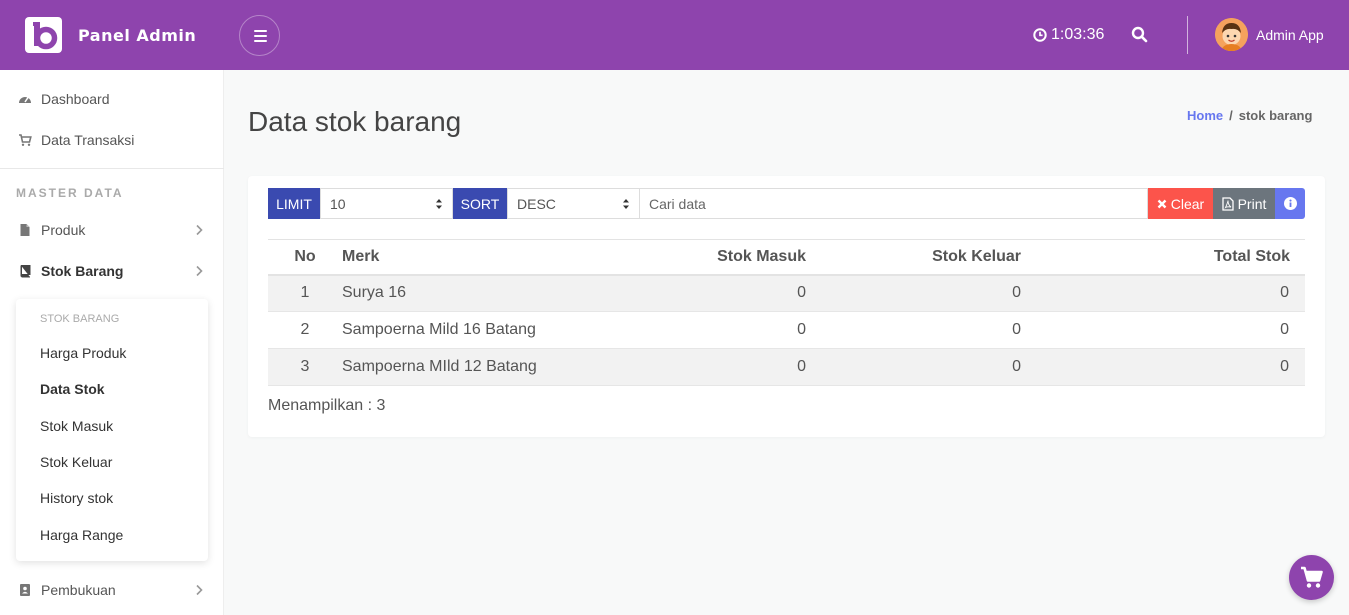 The height and width of the screenshot is (615, 1349). I want to click on cell-no: 3, so click(305, 367).